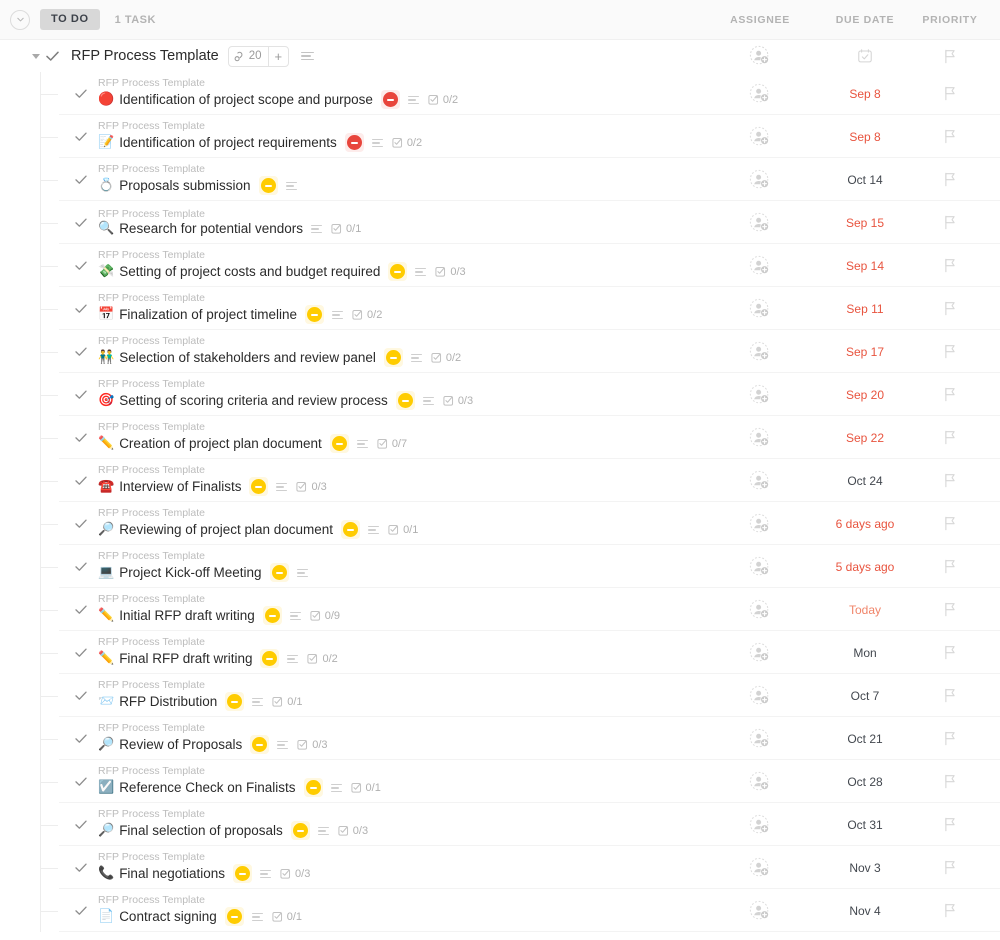 The width and height of the screenshot is (1000, 940). What do you see at coordinates (407, 143) in the screenshot?
I see `subtask-progress: 0/2` at bounding box center [407, 143].